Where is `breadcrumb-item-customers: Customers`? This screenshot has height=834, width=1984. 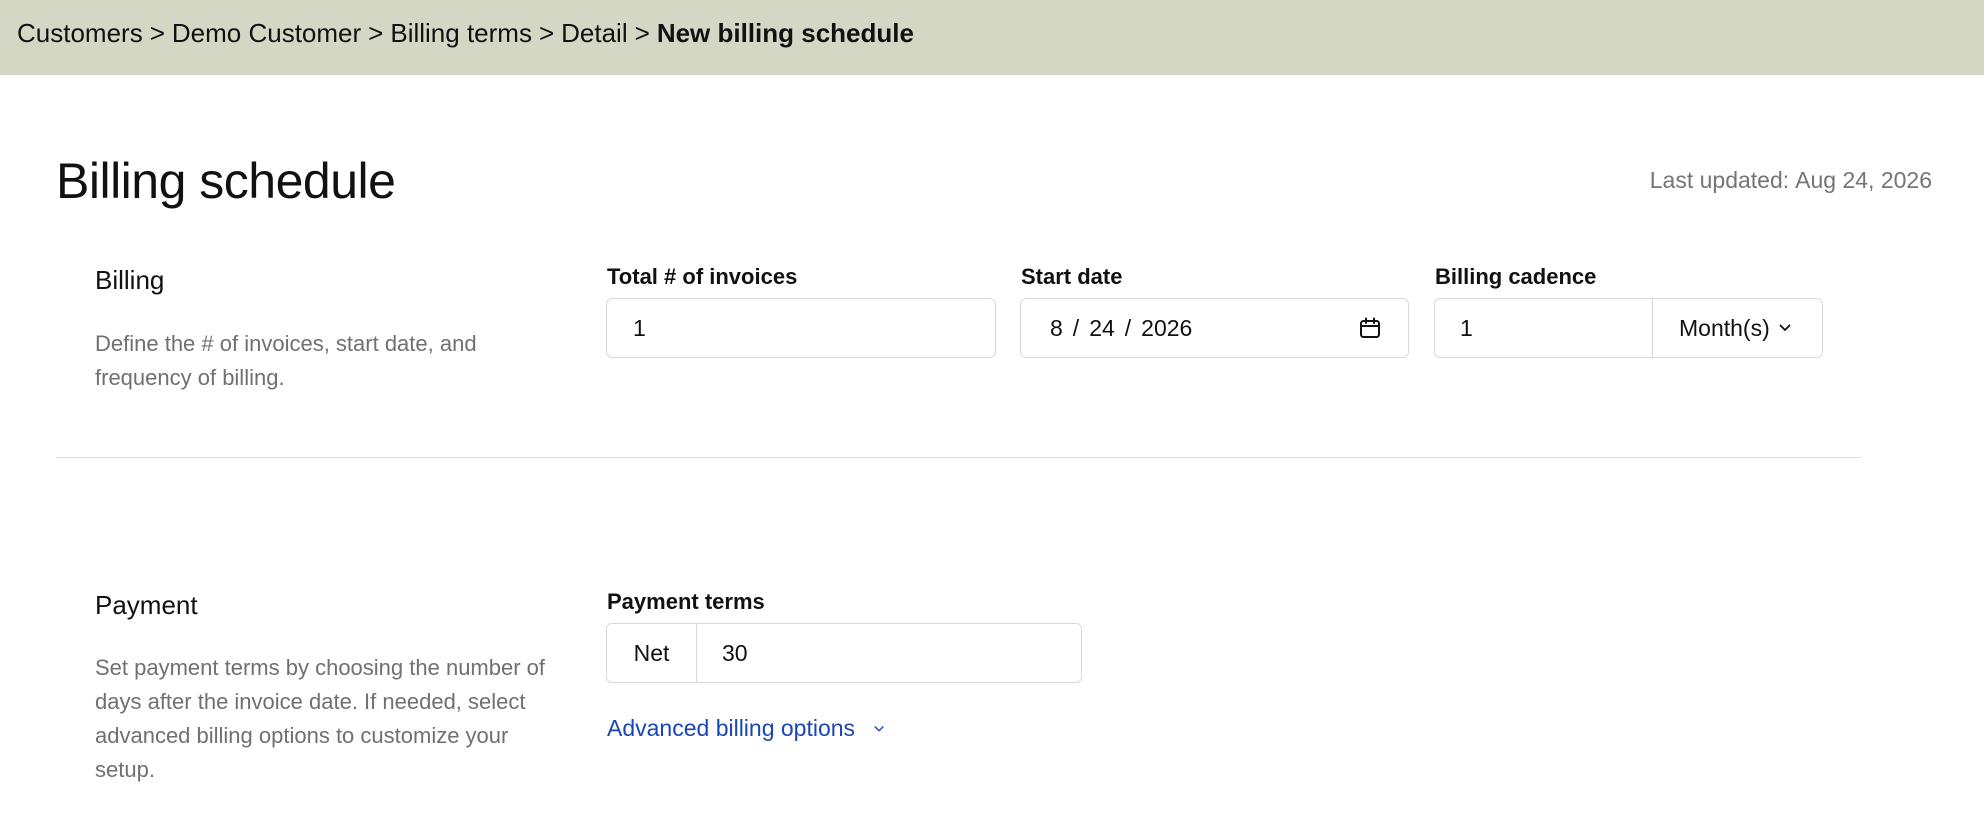
breadcrumb-item-customers: Customers is located at coordinates (80, 33).